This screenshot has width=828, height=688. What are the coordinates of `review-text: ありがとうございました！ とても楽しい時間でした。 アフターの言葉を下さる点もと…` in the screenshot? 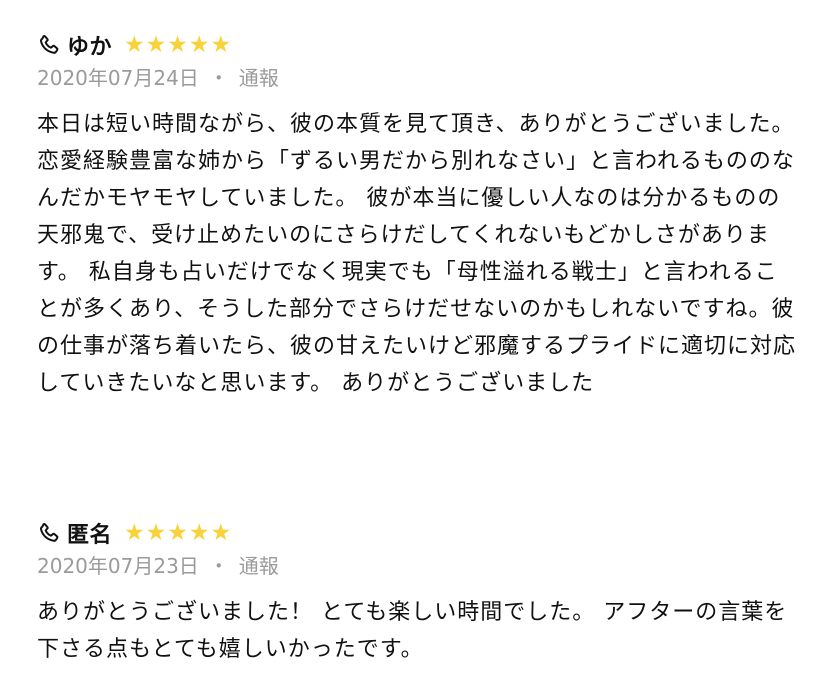 It's located at (412, 631).